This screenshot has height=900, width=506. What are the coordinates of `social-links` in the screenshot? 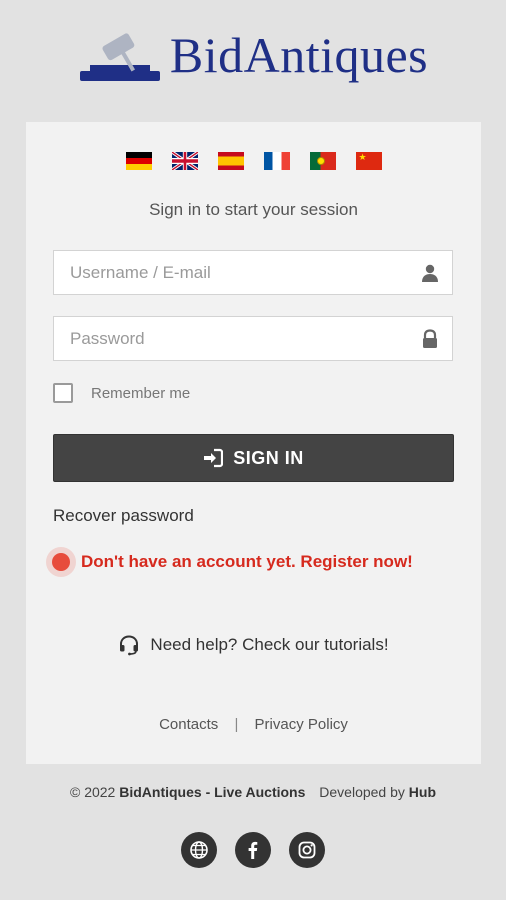 It's located at (253, 850).